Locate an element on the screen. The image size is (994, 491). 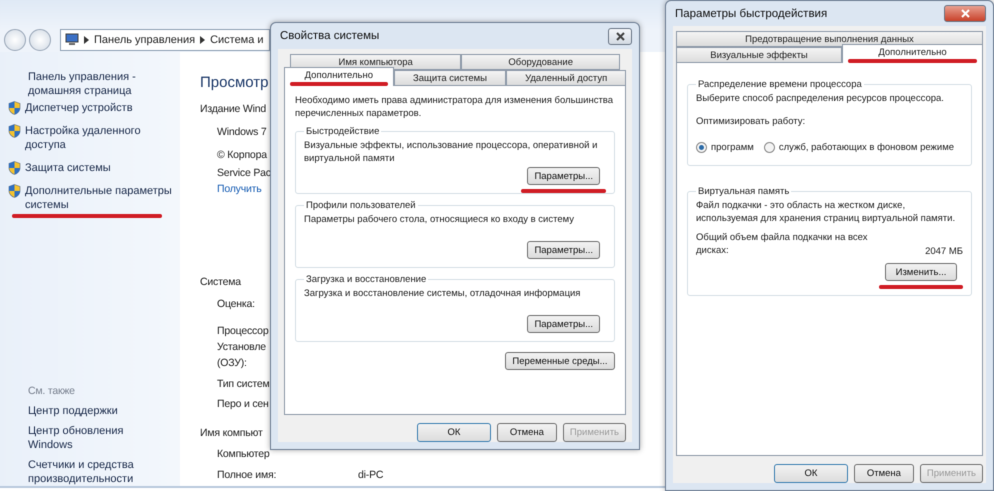
tab: Защита системы is located at coordinates (450, 78).